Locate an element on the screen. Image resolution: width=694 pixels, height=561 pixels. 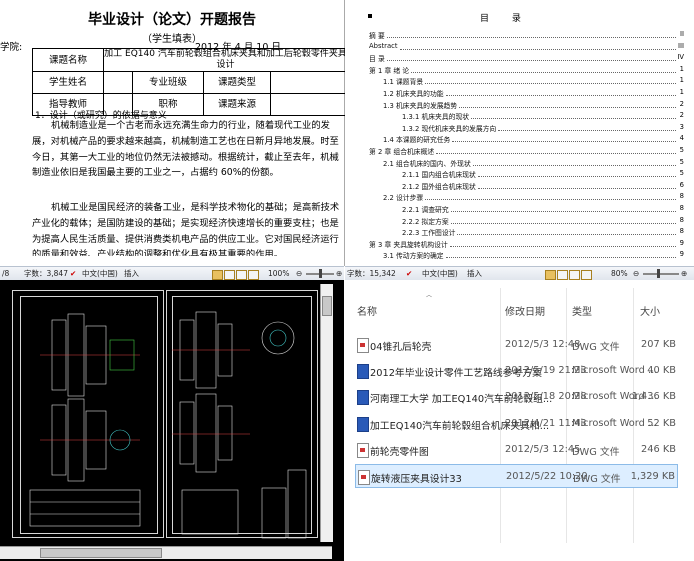
cad-horizontal-scrollbar-thumb is located at coordinates (101, 553).